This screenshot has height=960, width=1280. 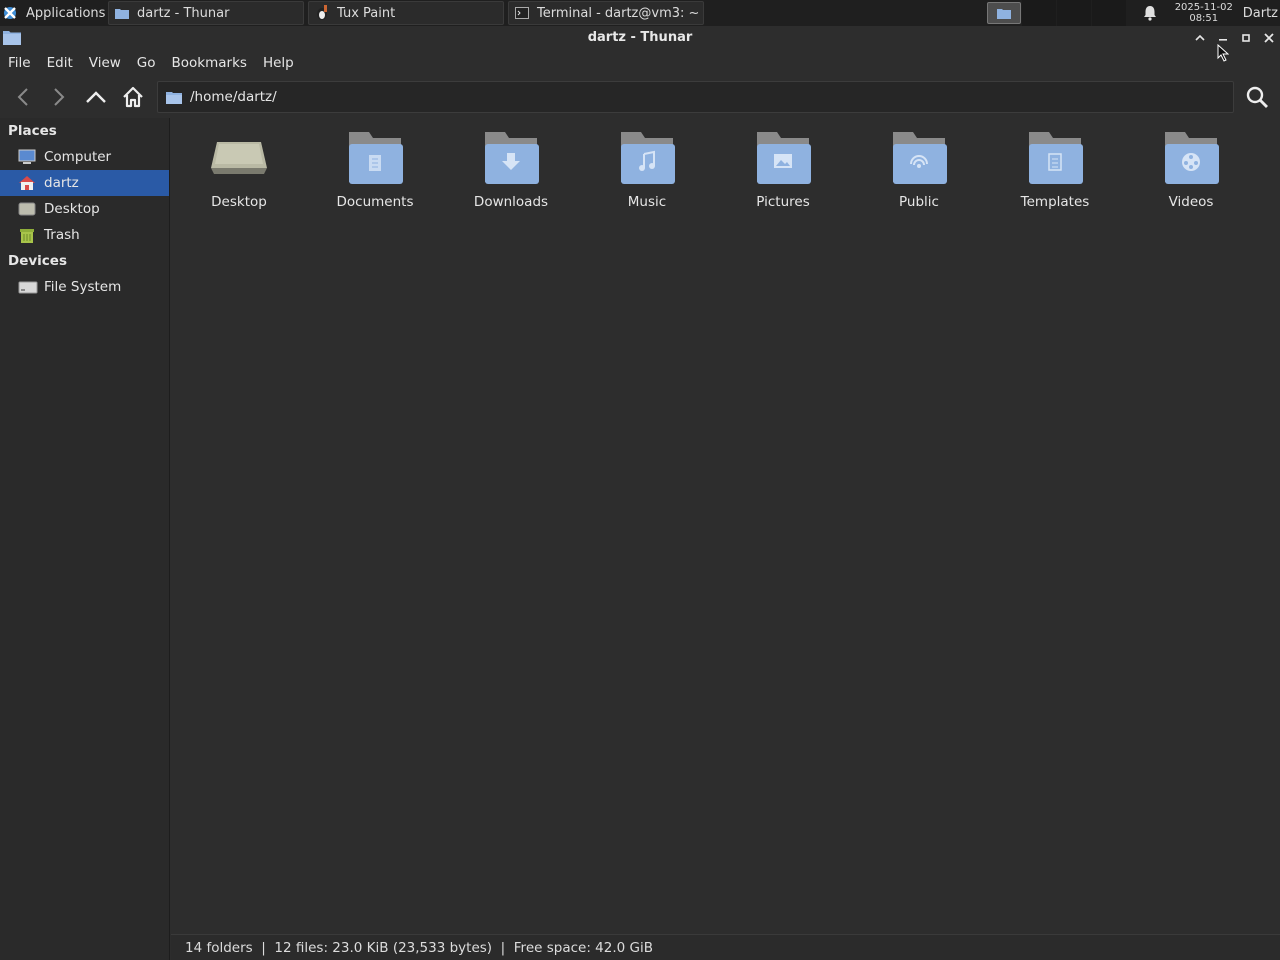 I want to click on xfce-logo-icon, so click(x=10, y=13).